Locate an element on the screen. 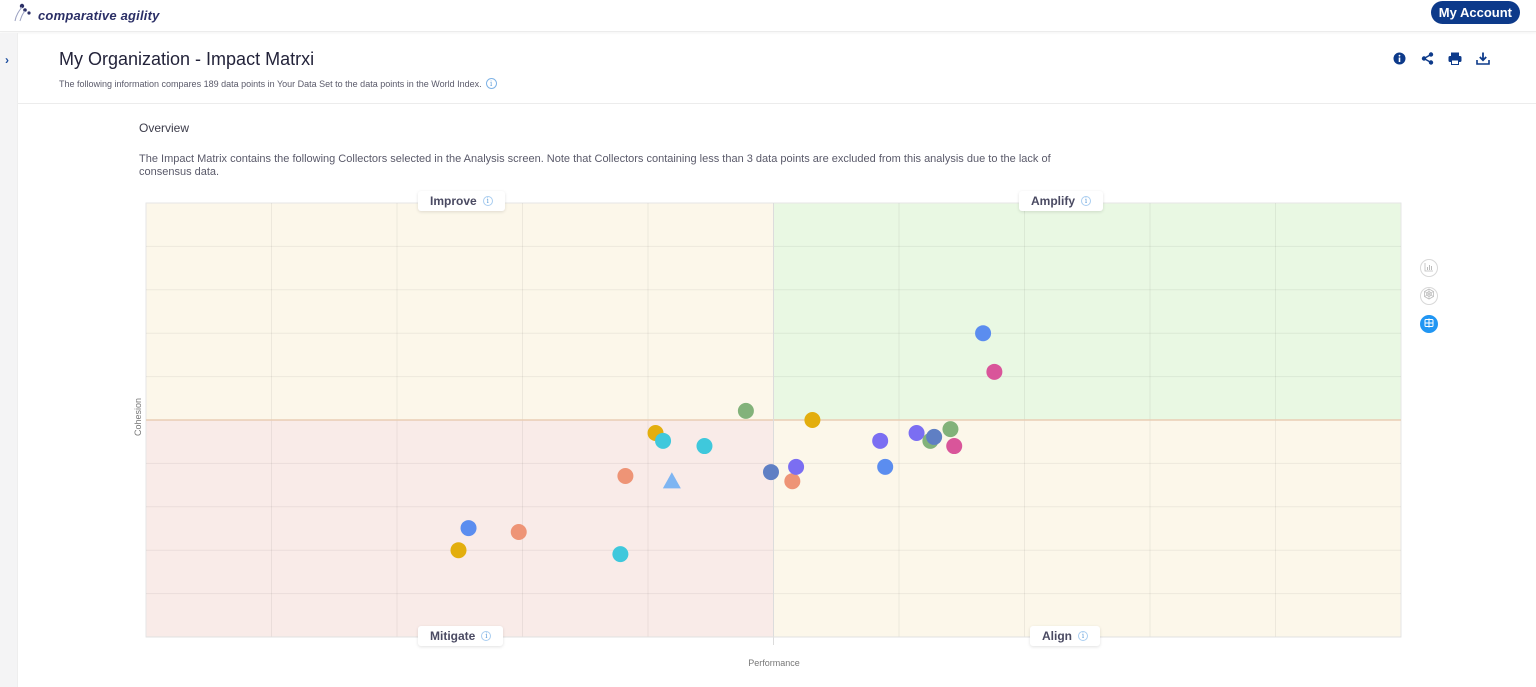 The height and width of the screenshot is (687, 1536). quadrant-mitigate is located at coordinates (460, 528).